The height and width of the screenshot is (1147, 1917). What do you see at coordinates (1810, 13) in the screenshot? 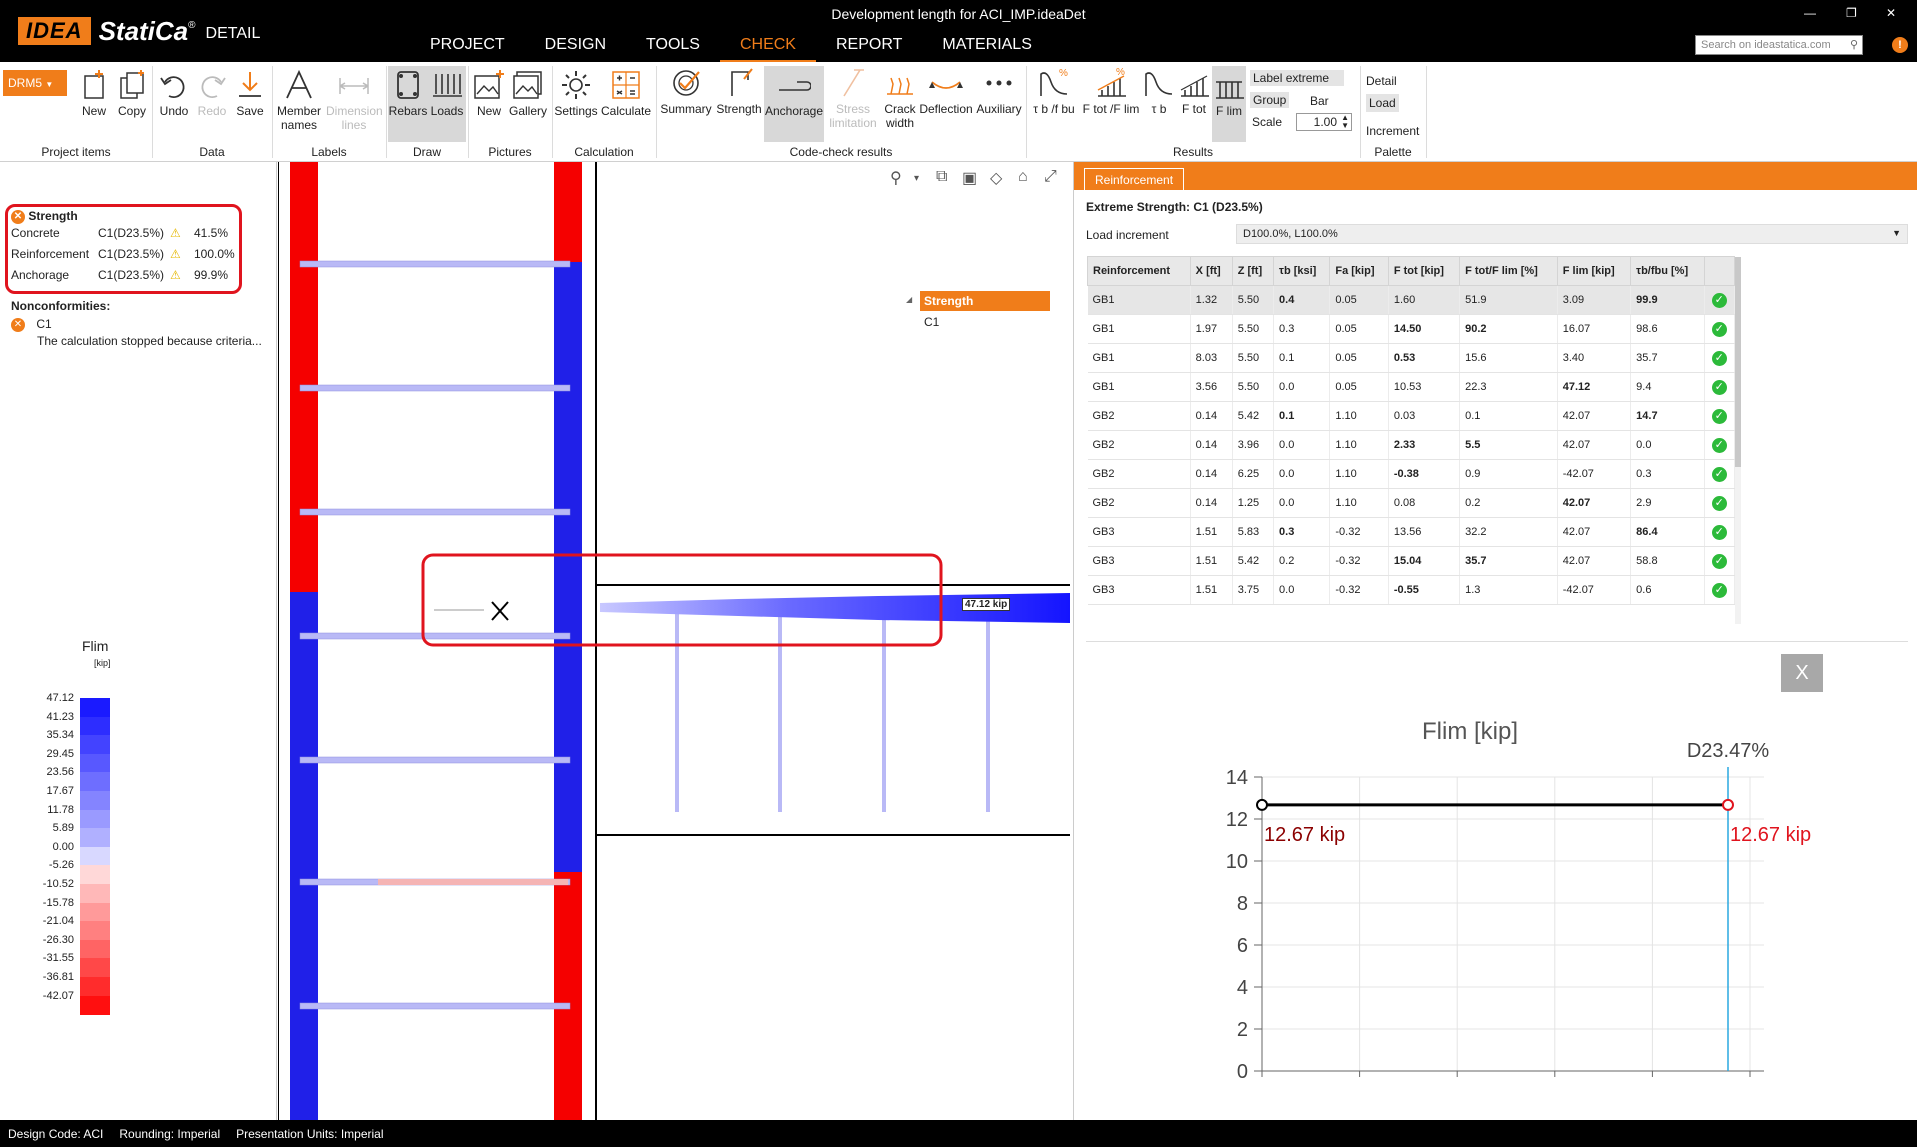
I see `minimize-button: —` at bounding box center [1810, 13].